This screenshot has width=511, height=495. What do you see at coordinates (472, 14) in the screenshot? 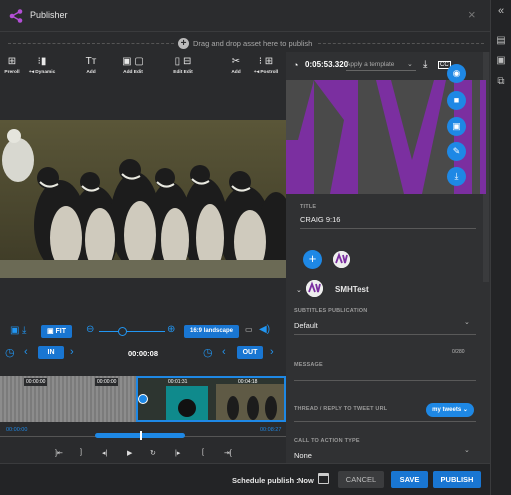
I see `close-icon: ×` at bounding box center [472, 14].